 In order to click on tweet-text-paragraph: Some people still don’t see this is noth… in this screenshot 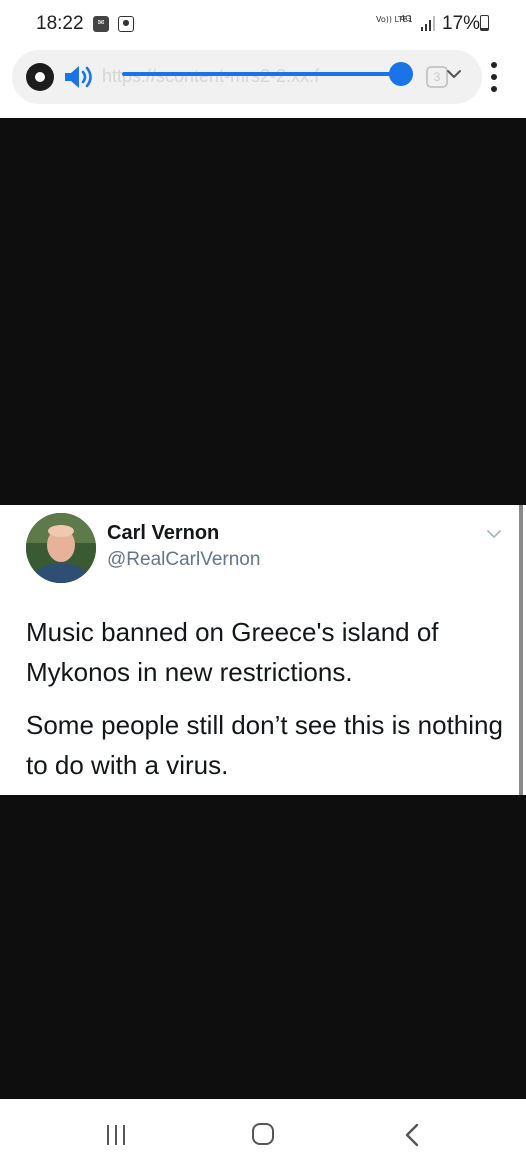, I will do `click(264, 745)`.